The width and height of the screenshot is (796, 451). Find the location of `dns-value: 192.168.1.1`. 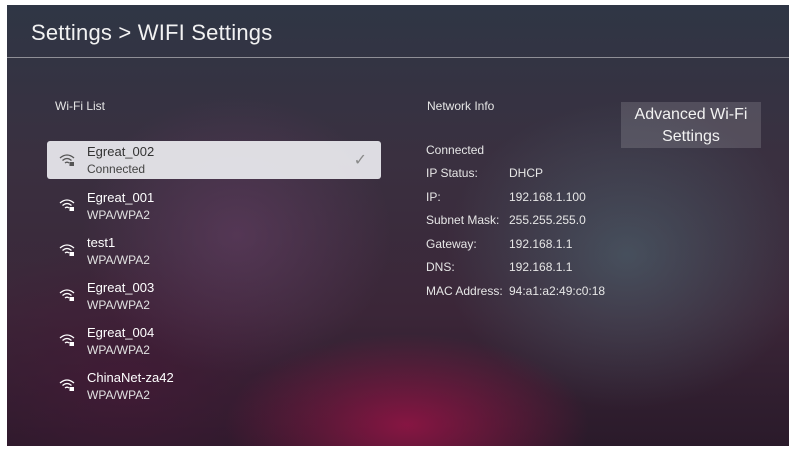

dns-value: 192.168.1.1 is located at coordinates (541, 267).